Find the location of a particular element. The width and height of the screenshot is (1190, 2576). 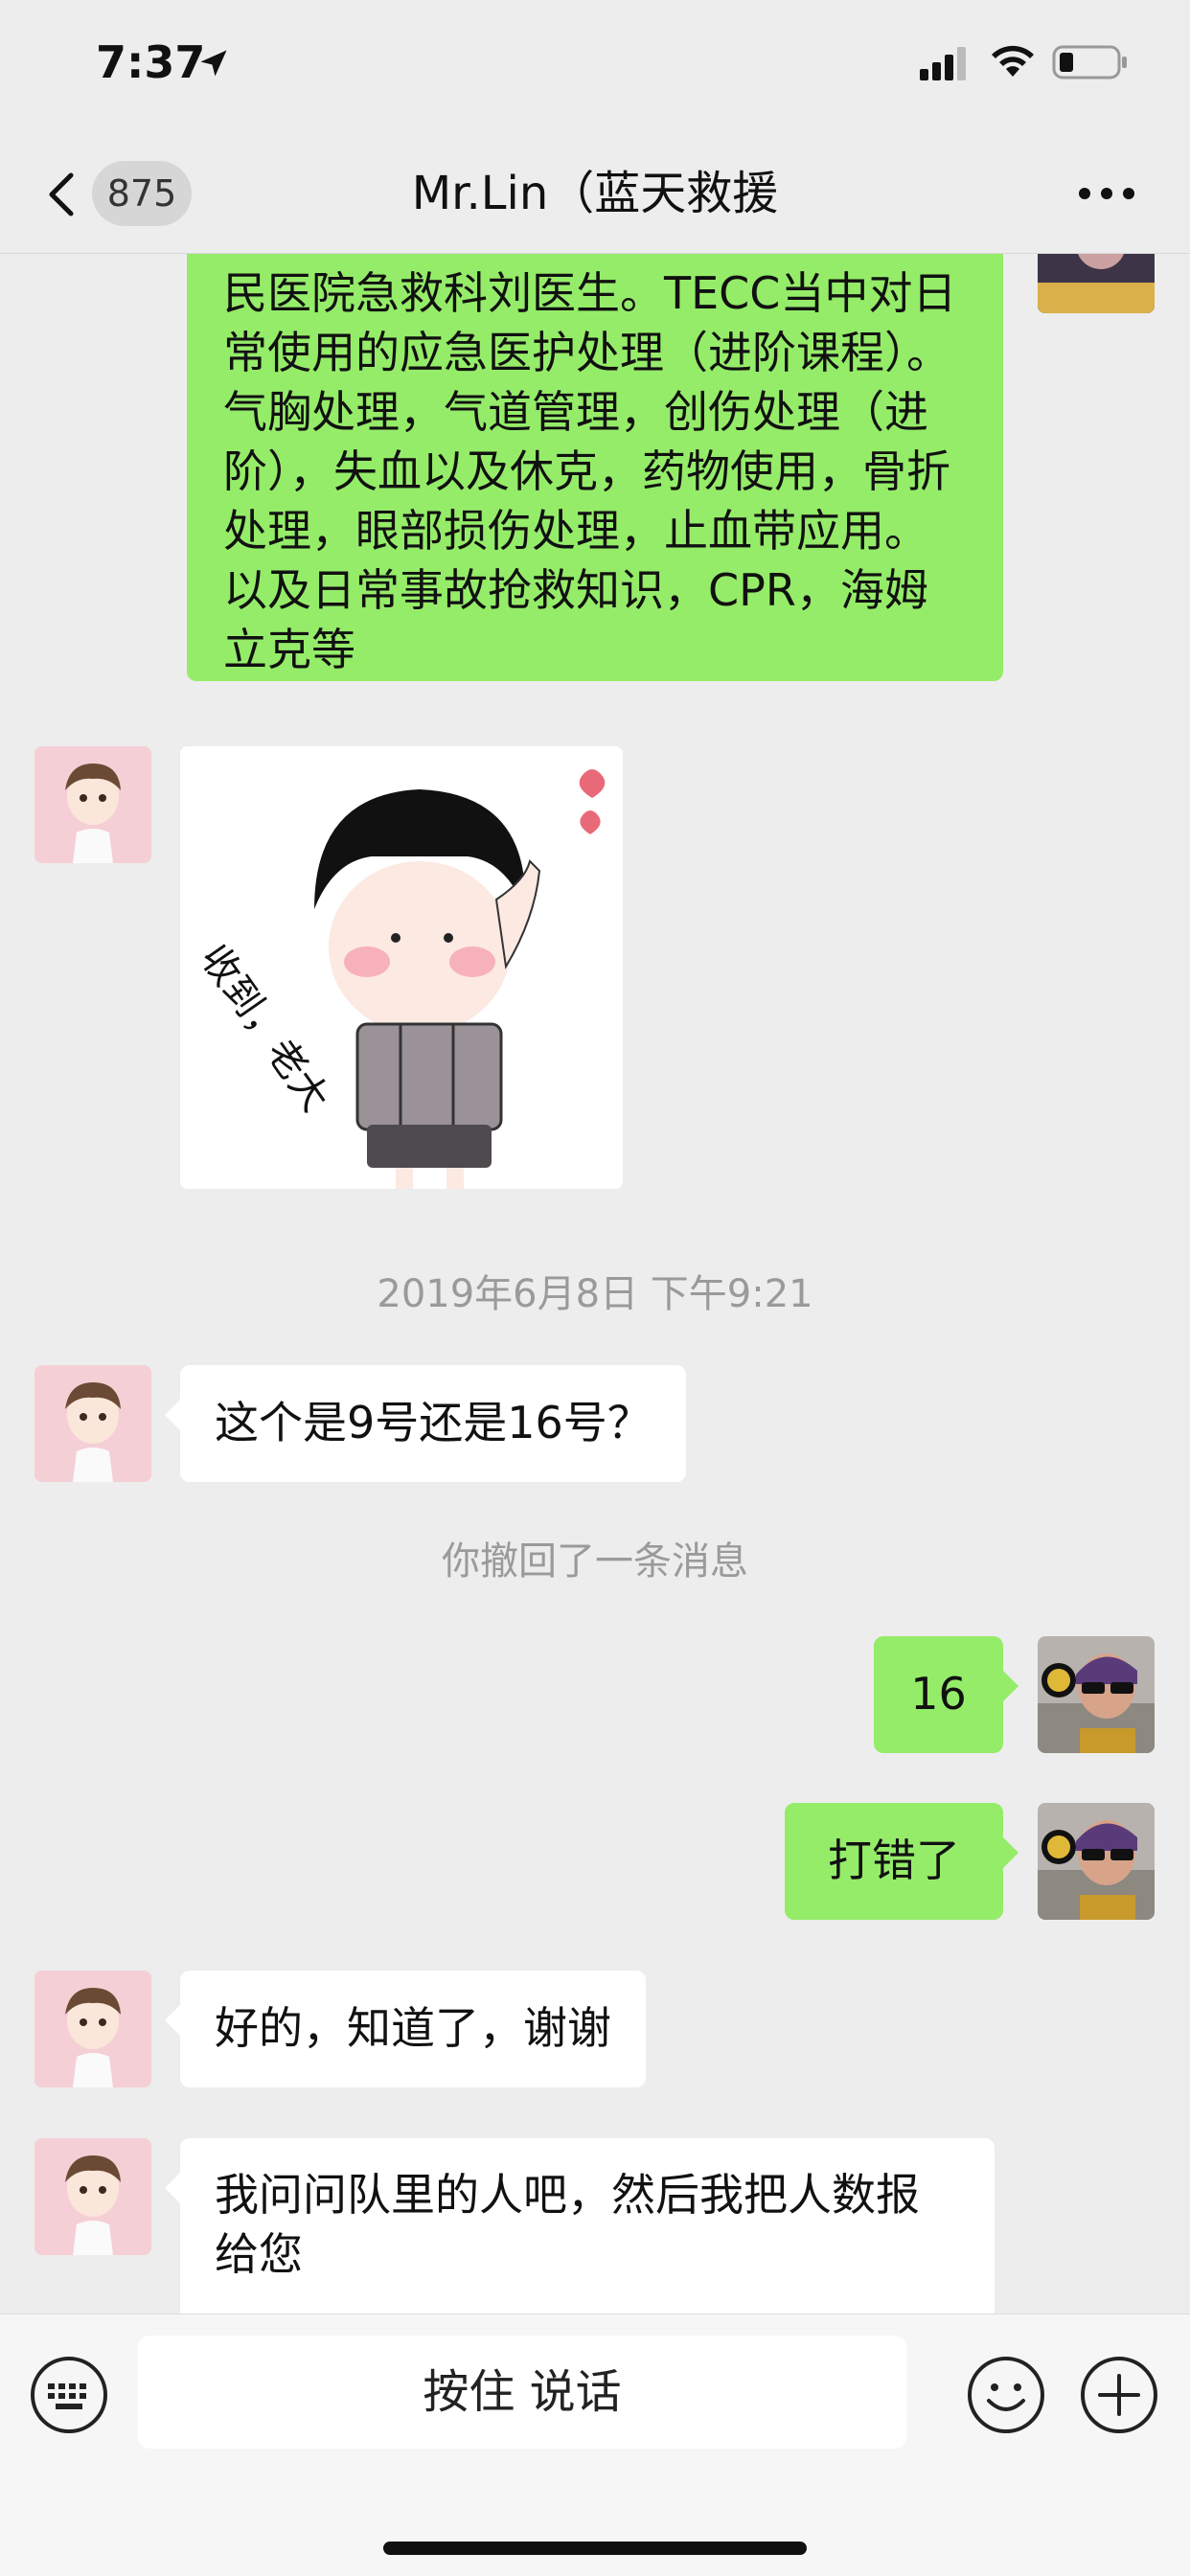

hold-to-talk-button: 按住 说话 is located at coordinates (522, 2392).